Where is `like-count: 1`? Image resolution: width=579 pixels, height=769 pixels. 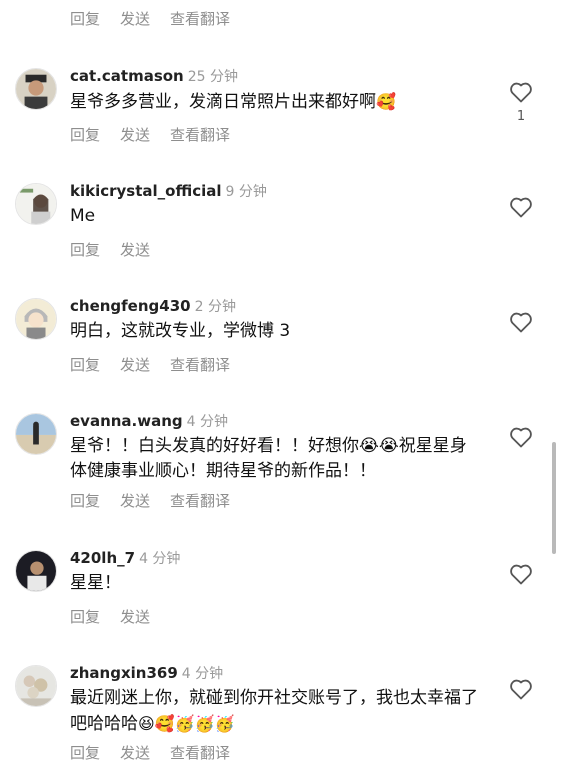 like-count: 1 is located at coordinates (521, 116).